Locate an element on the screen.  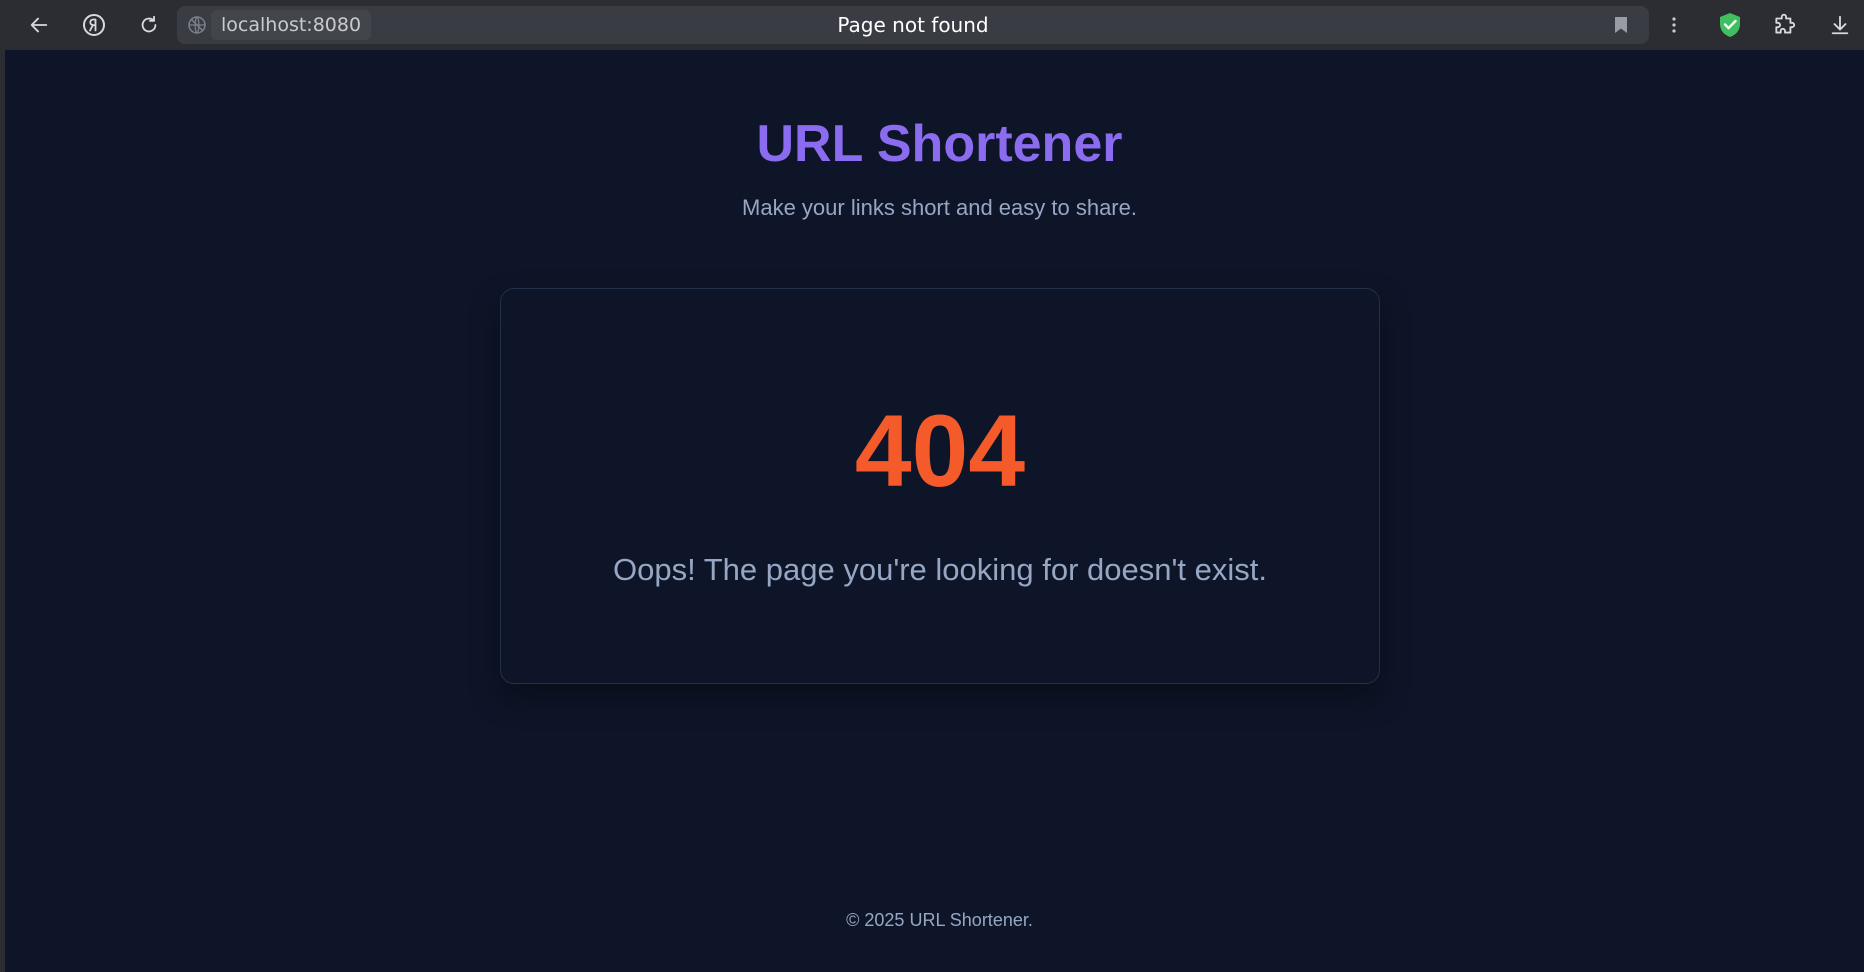
bookmark-button is located at coordinates (1621, 25).